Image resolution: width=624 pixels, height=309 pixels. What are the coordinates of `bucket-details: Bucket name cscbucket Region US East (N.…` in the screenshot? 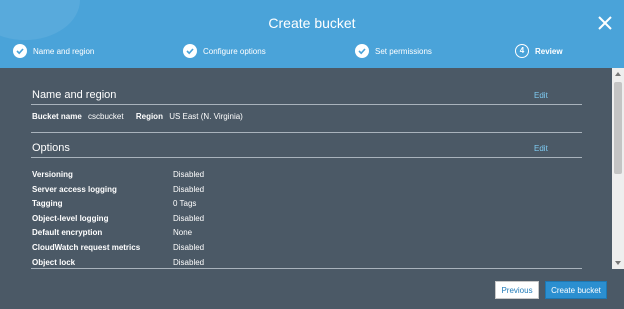 It's located at (137, 116).